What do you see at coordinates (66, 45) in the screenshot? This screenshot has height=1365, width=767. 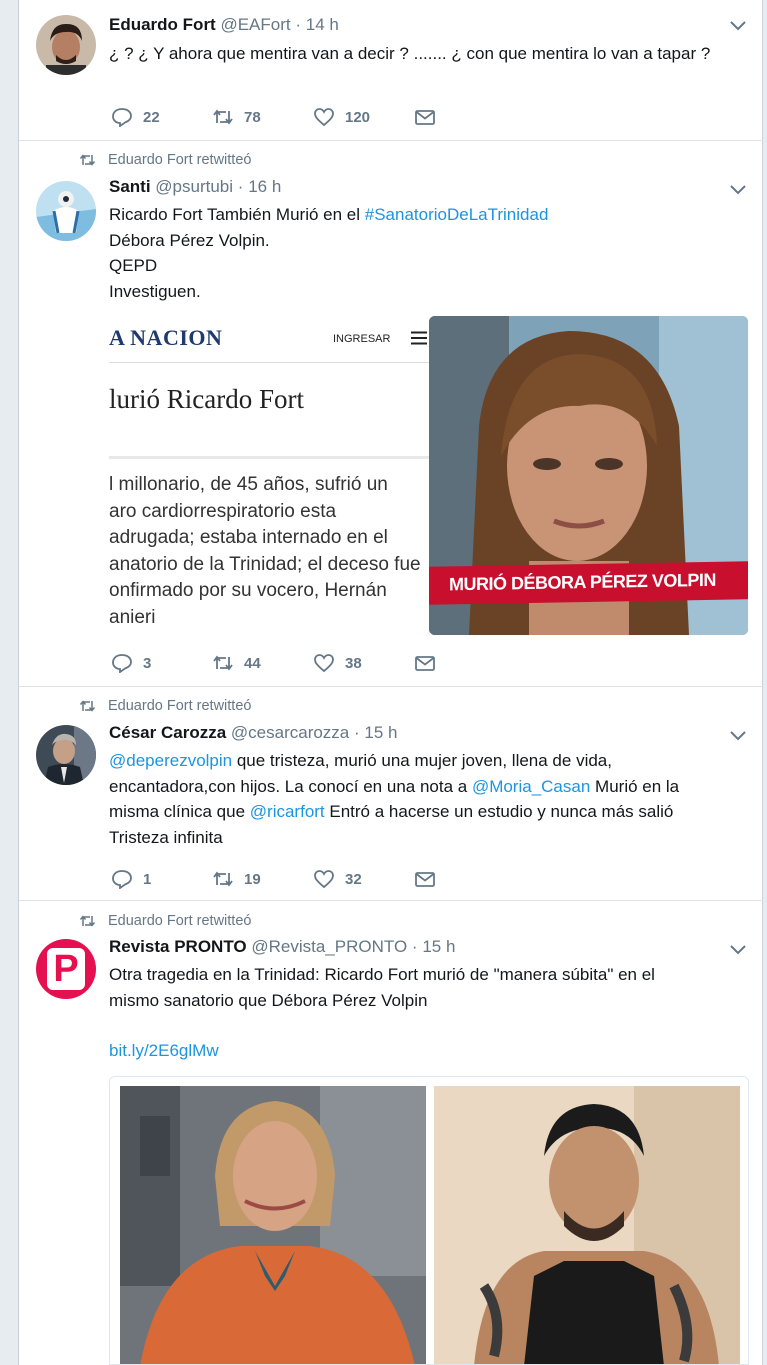 I see `avatar-eafort` at bounding box center [66, 45].